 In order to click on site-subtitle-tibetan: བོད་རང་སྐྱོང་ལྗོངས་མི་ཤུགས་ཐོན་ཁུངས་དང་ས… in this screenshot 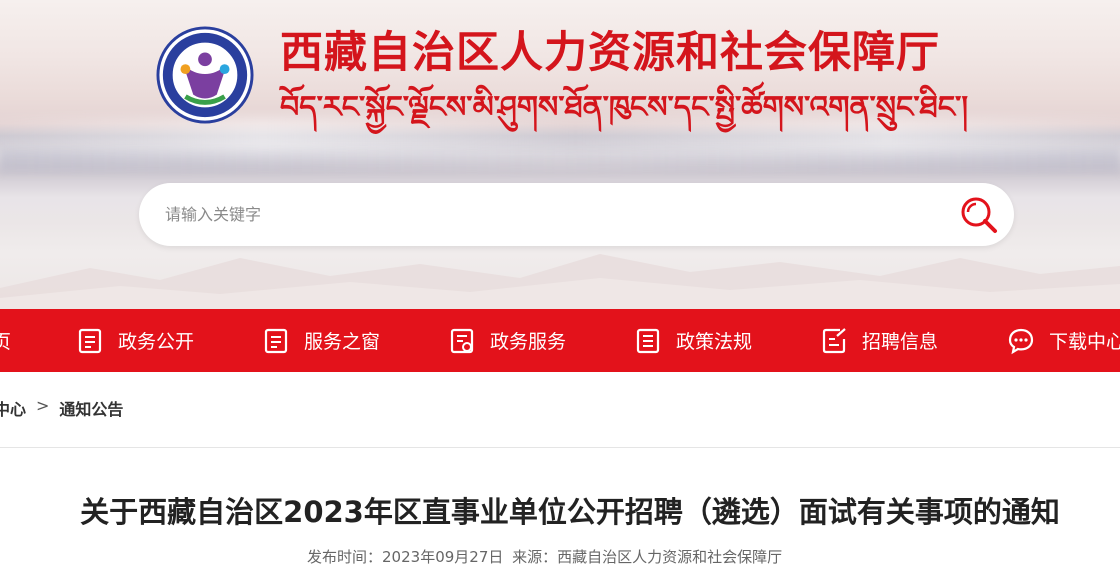, I will do `click(624, 107)`.